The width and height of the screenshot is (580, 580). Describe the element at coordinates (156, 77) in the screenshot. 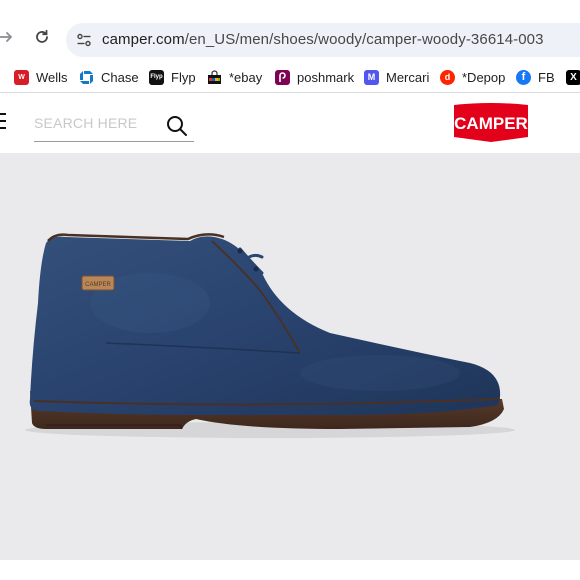

I see `flyp-icon: Flyp` at that location.